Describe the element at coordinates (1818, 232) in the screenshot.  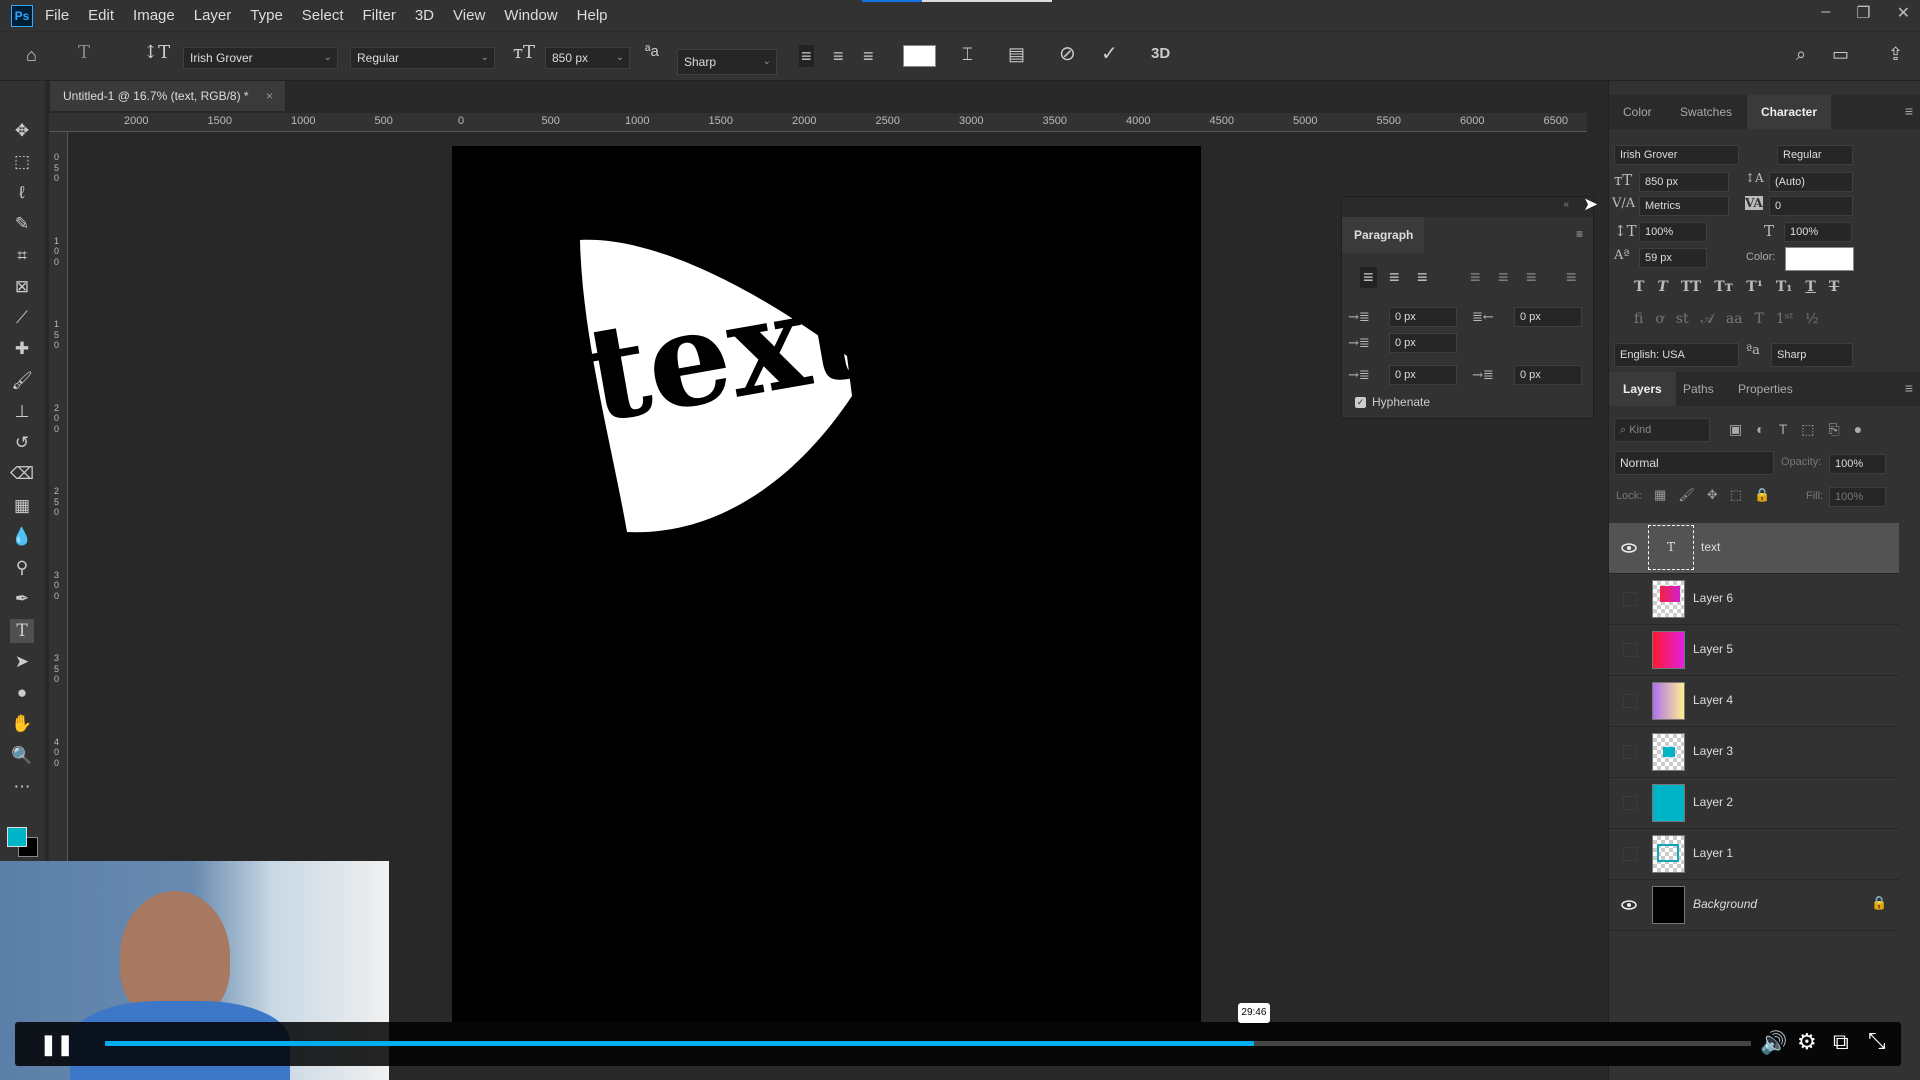
I see `char-hscale-field: 100%` at that location.